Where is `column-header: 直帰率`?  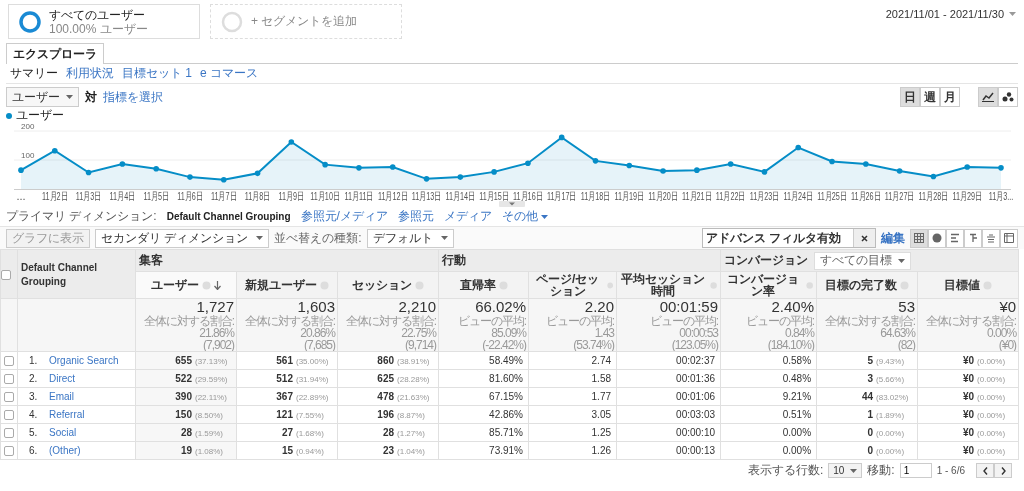
column-header: 直帰率 is located at coordinates (483, 285).